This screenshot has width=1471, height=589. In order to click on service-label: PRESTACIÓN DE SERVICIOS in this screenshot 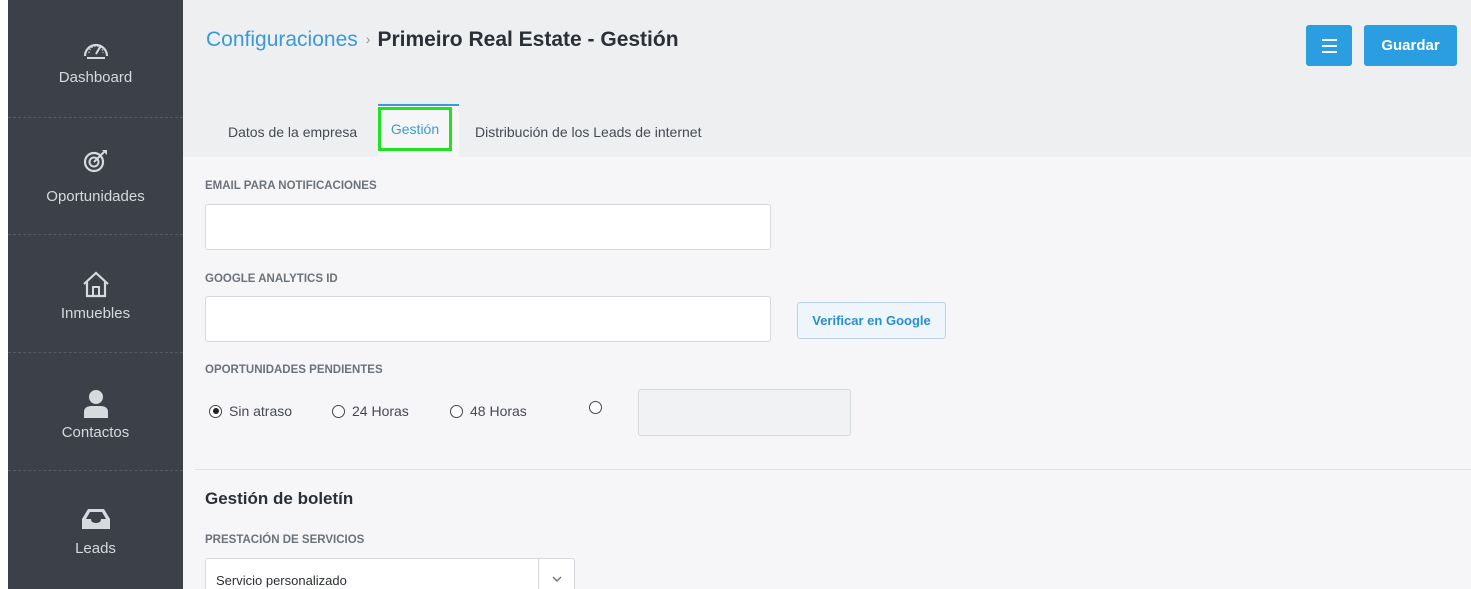, I will do `click(285, 540)`.